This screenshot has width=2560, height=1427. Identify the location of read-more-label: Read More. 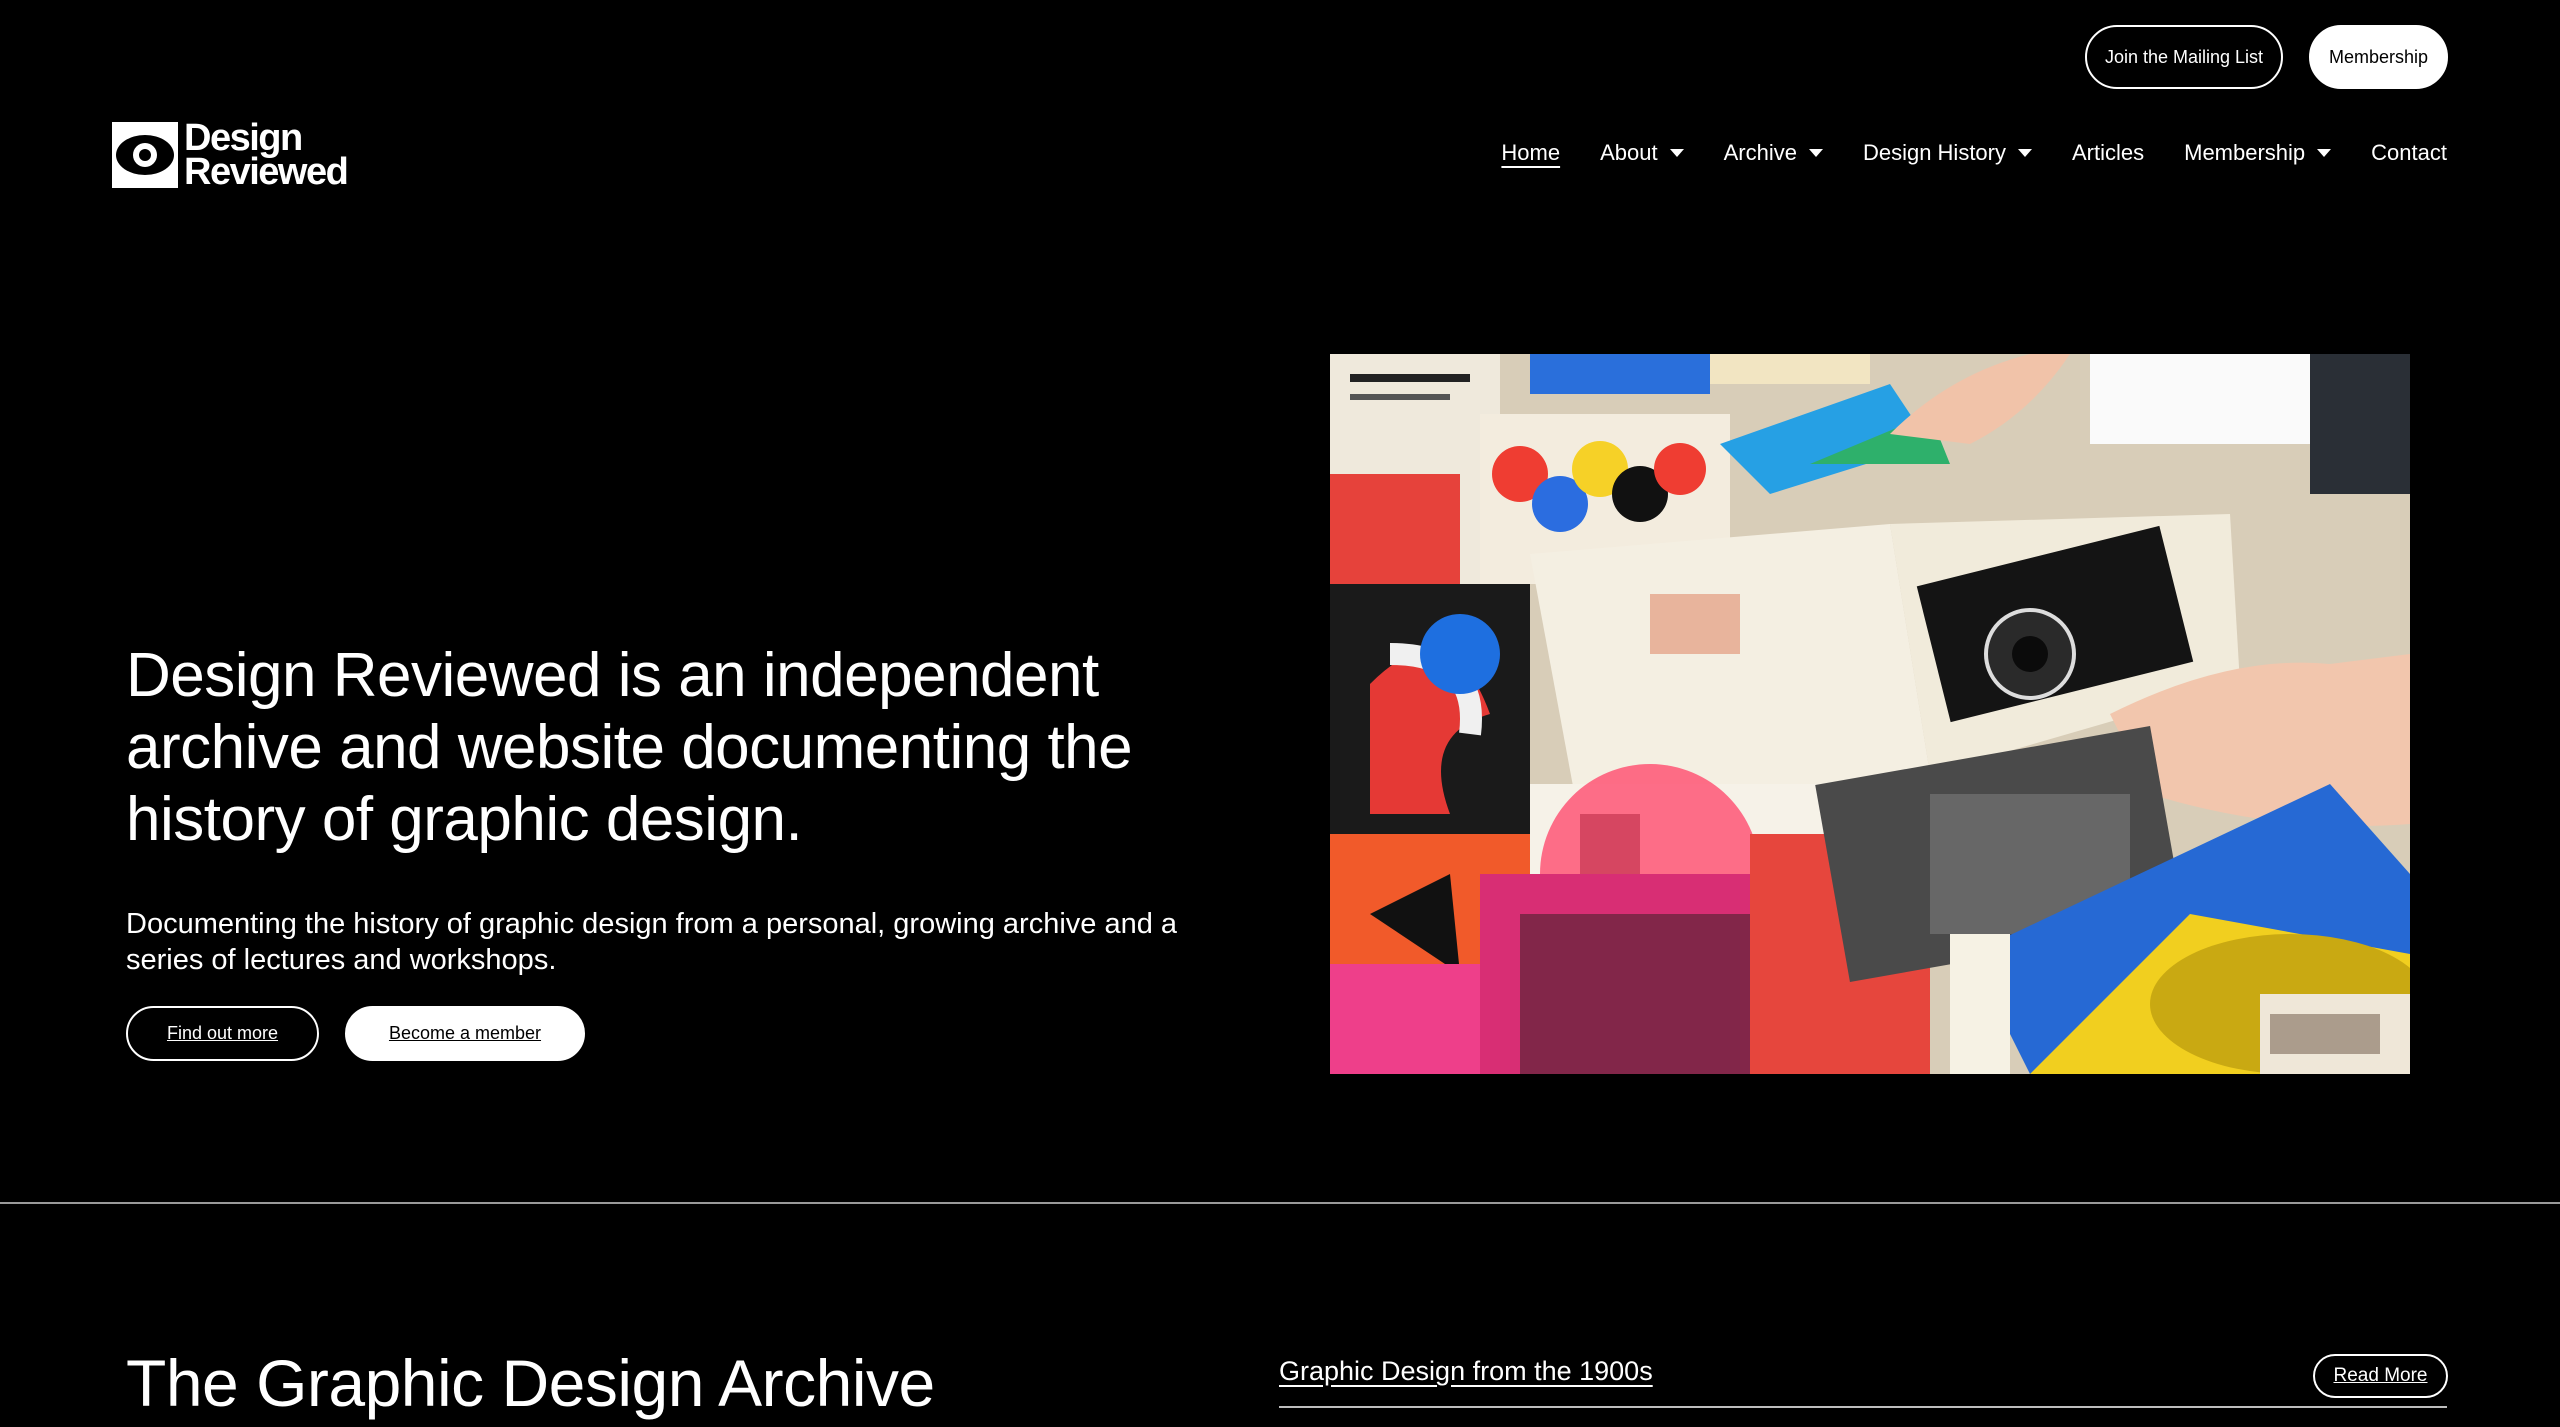
(2380, 1375).